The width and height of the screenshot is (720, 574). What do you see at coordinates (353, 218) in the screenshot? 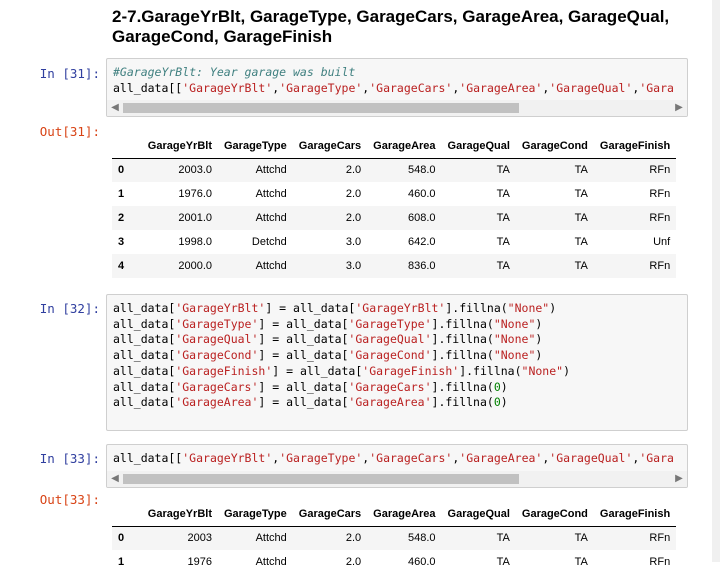
I see `table-cell: 2.0` at bounding box center [353, 218].